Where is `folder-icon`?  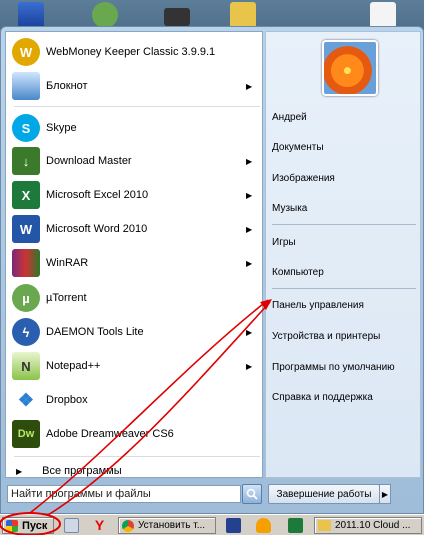
folder-icon is located at coordinates (324, 525).